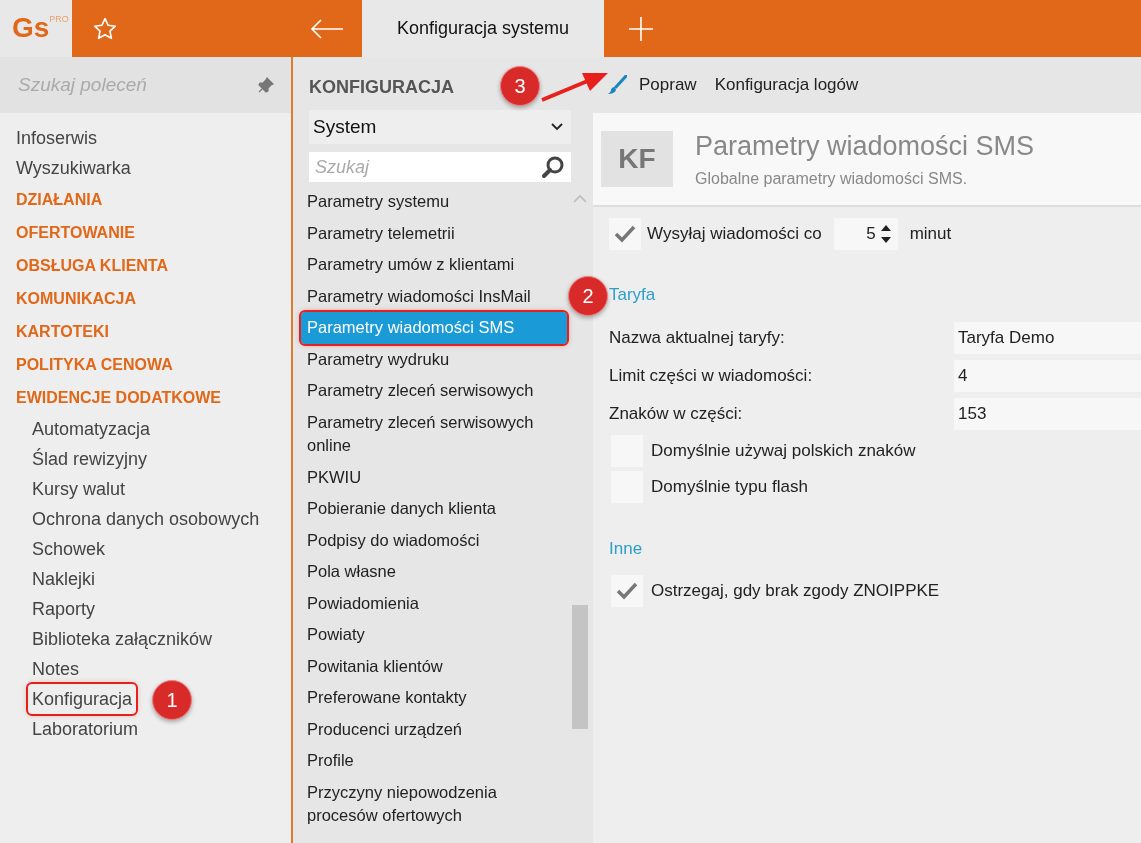 This screenshot has height=843, width=1141. Describe the element at coordinates (64, 609) in the screenshot. I see `sidebar-item: Raporty` at that location.